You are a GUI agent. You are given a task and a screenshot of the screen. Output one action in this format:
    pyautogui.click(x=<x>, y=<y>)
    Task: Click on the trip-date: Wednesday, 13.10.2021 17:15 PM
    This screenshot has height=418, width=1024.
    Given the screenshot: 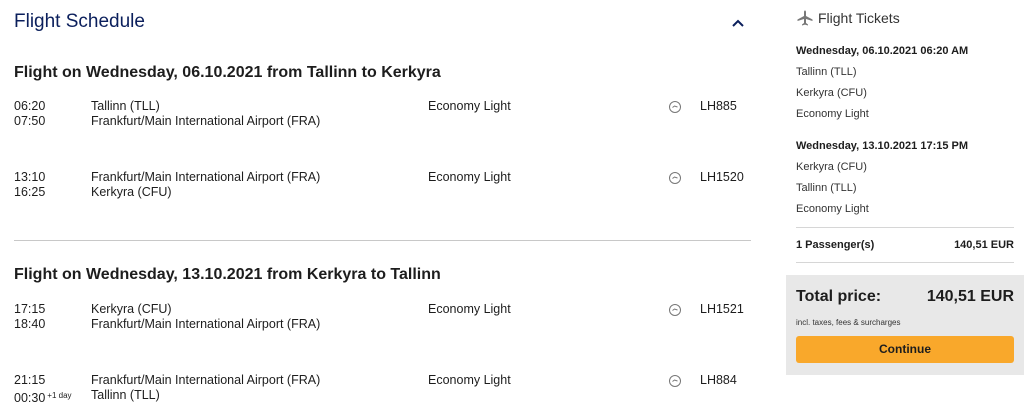 What is the action you would take?
    pyautogui.click(x=882, y=146)
    